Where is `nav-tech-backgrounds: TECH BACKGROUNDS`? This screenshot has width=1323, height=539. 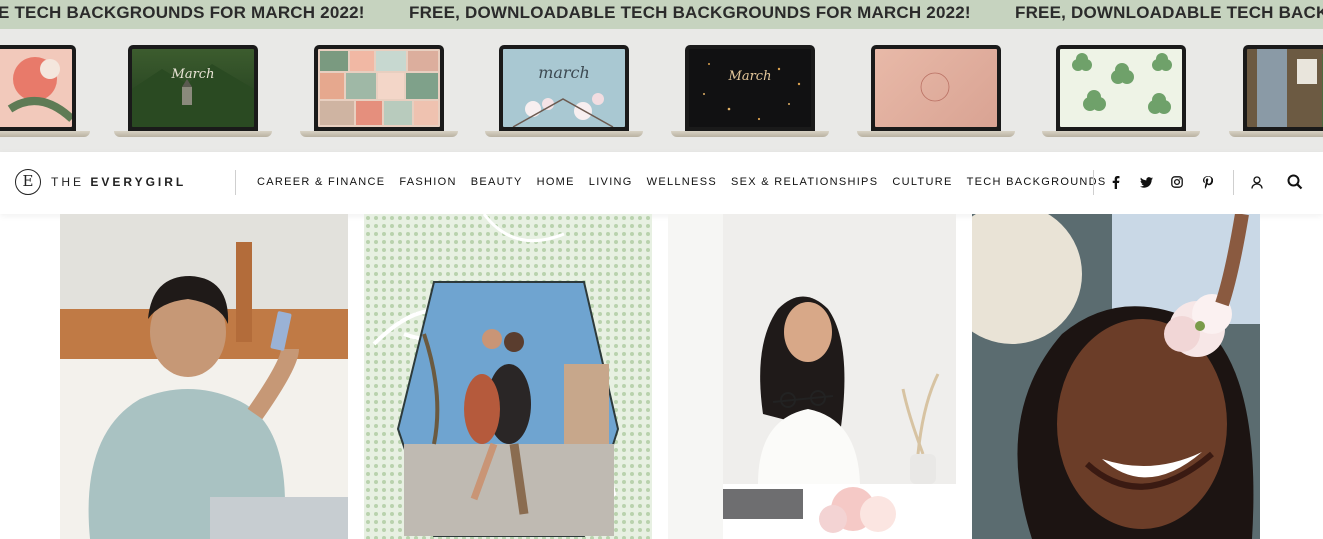
nav-tech-backgrounds: TECH BACKGROUNDS is located at coordinates (1037, 182).